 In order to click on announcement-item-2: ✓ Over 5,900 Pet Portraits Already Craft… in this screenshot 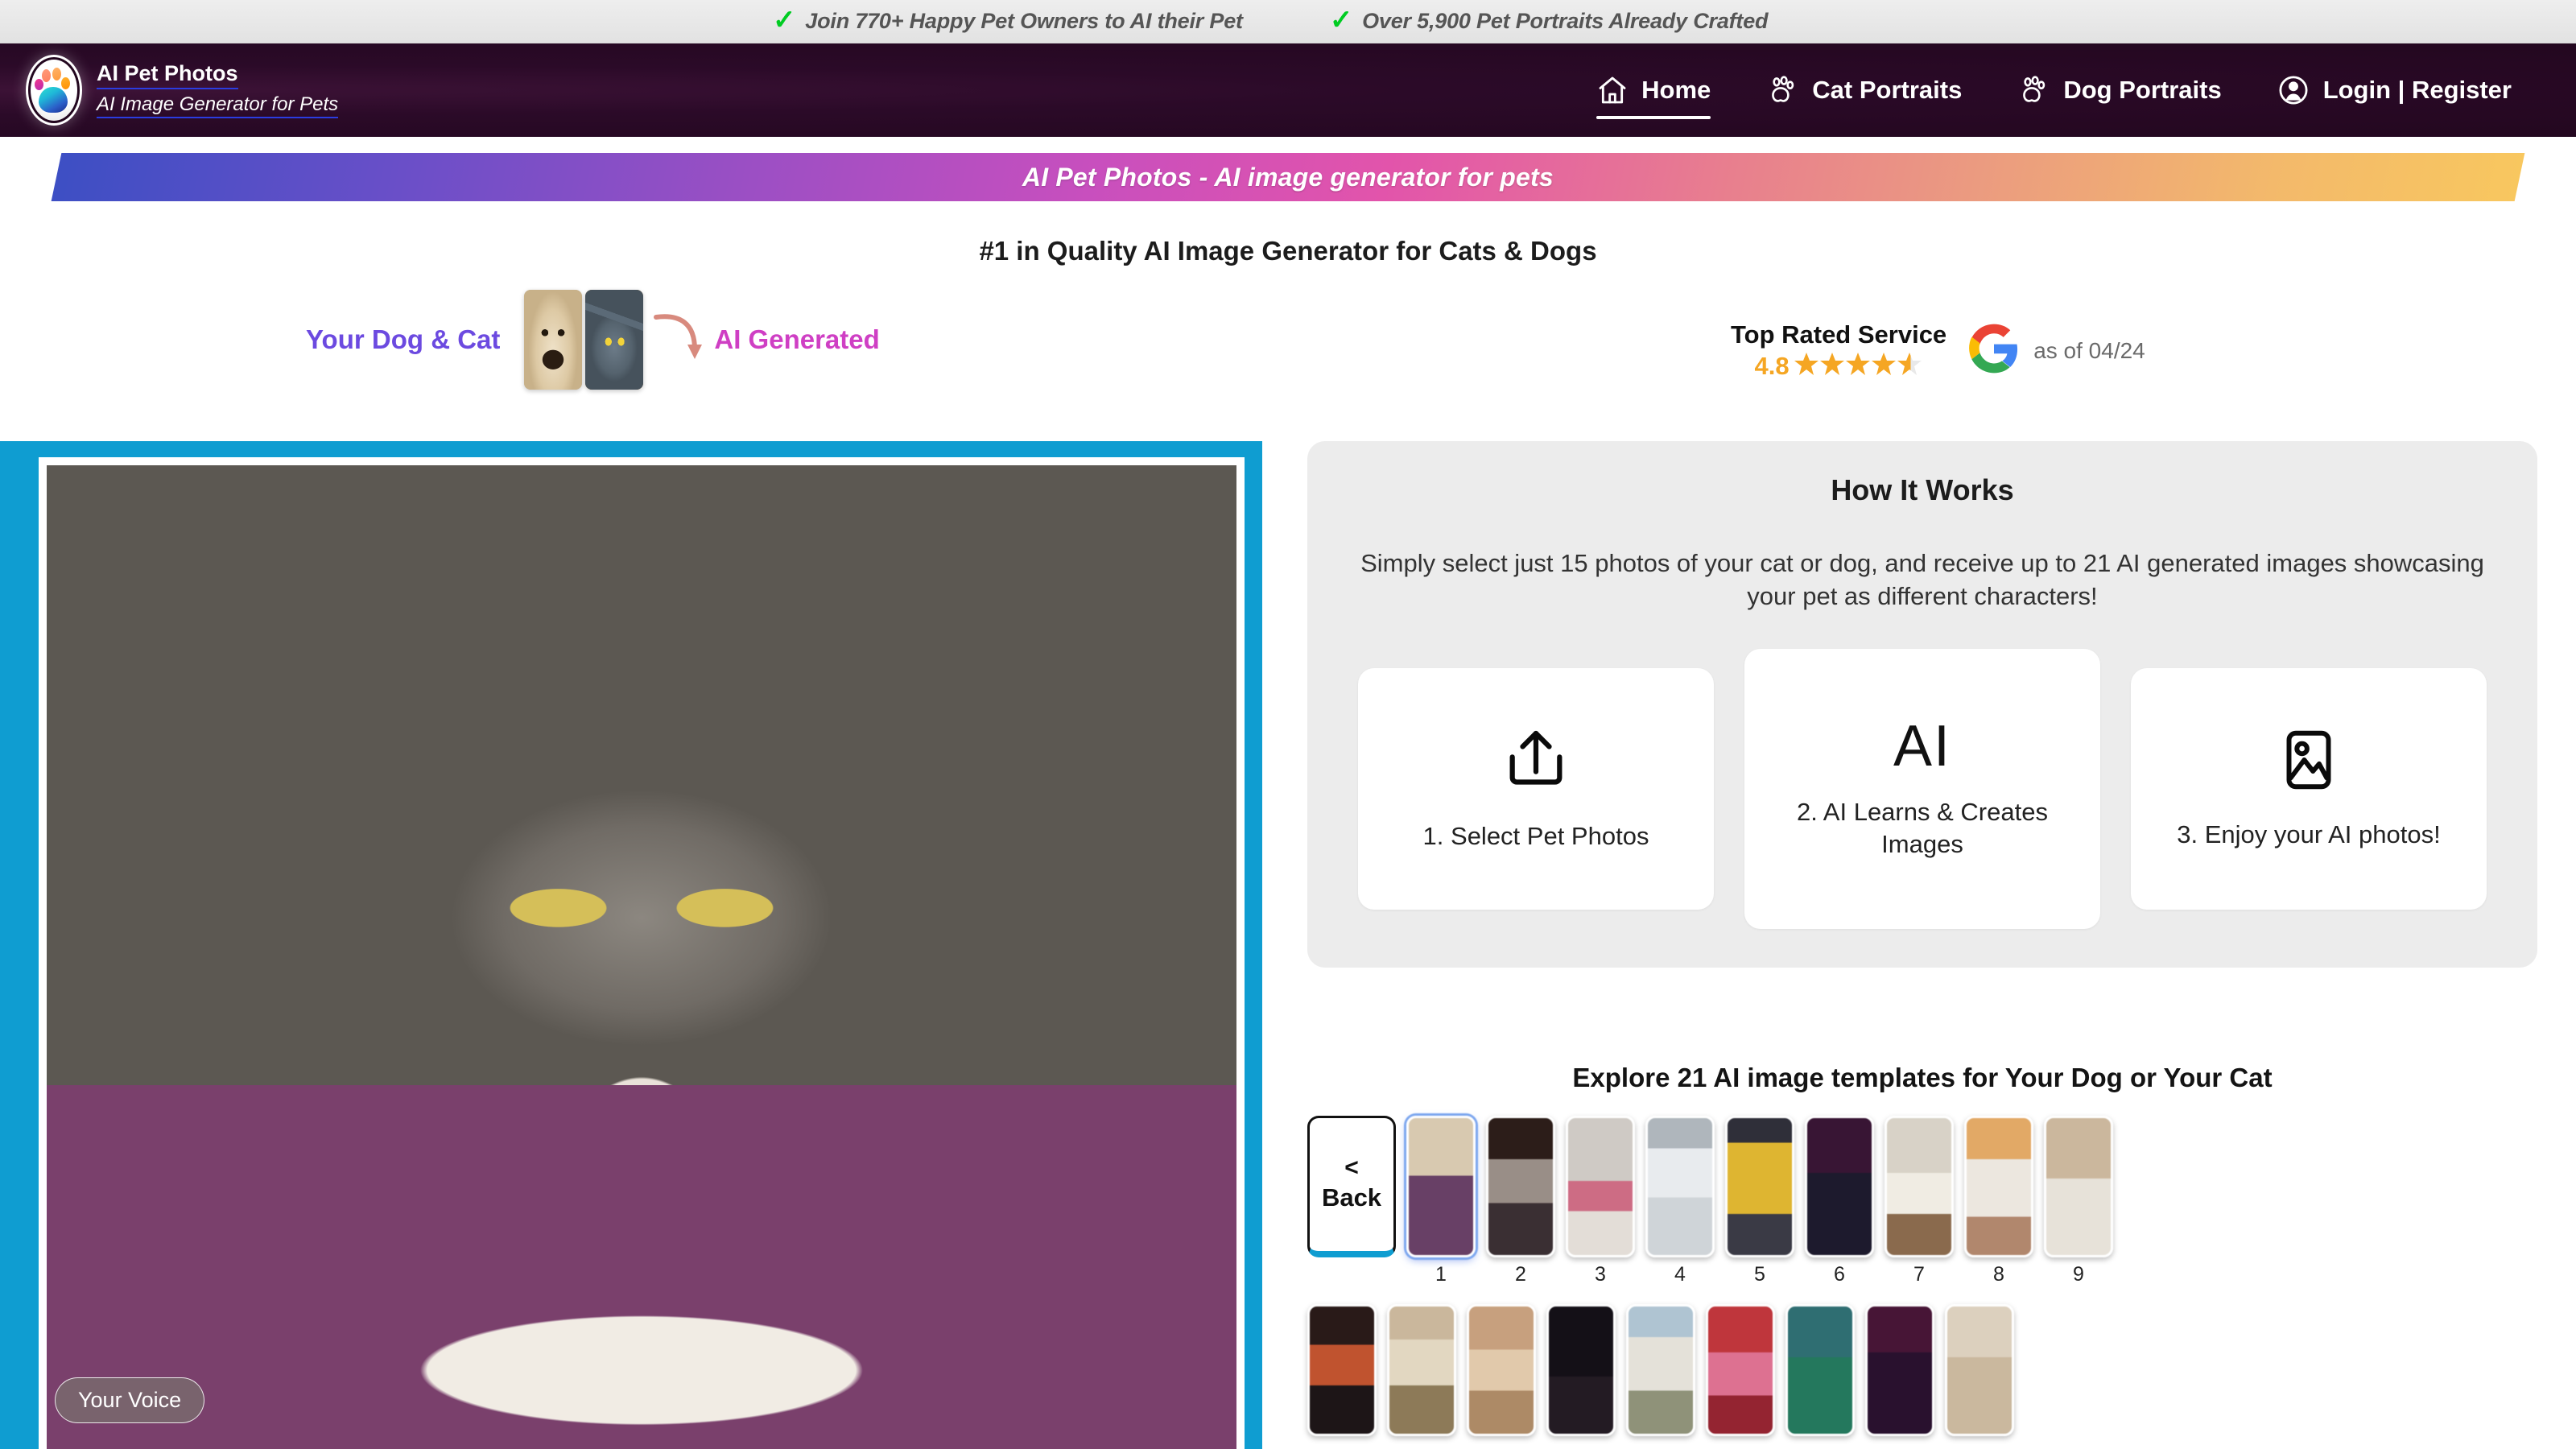, I will do `click(1549, 19)`.